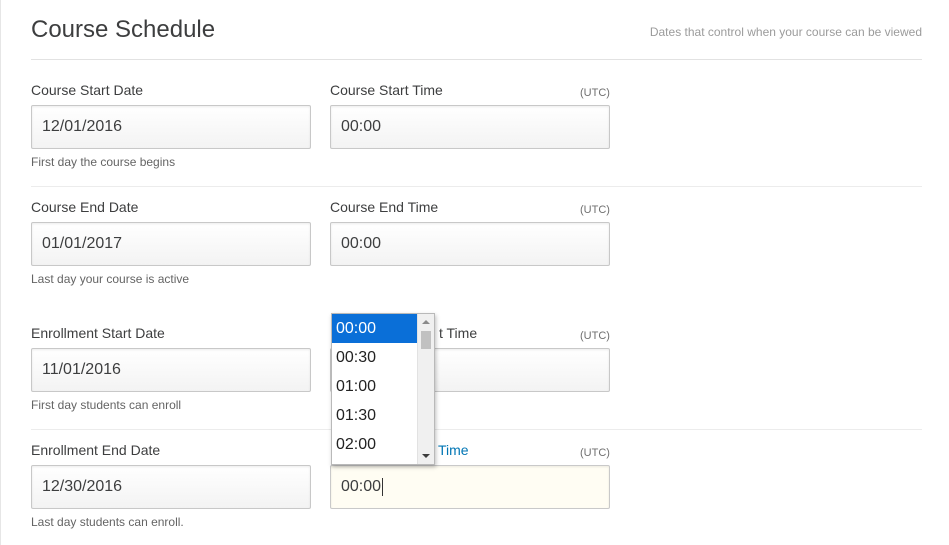  What do you see at coordinates (96, 450) in the screenshot?
I see `enrollment-end-date-label: Enrollment End Date` at bounding box center [96, 450].